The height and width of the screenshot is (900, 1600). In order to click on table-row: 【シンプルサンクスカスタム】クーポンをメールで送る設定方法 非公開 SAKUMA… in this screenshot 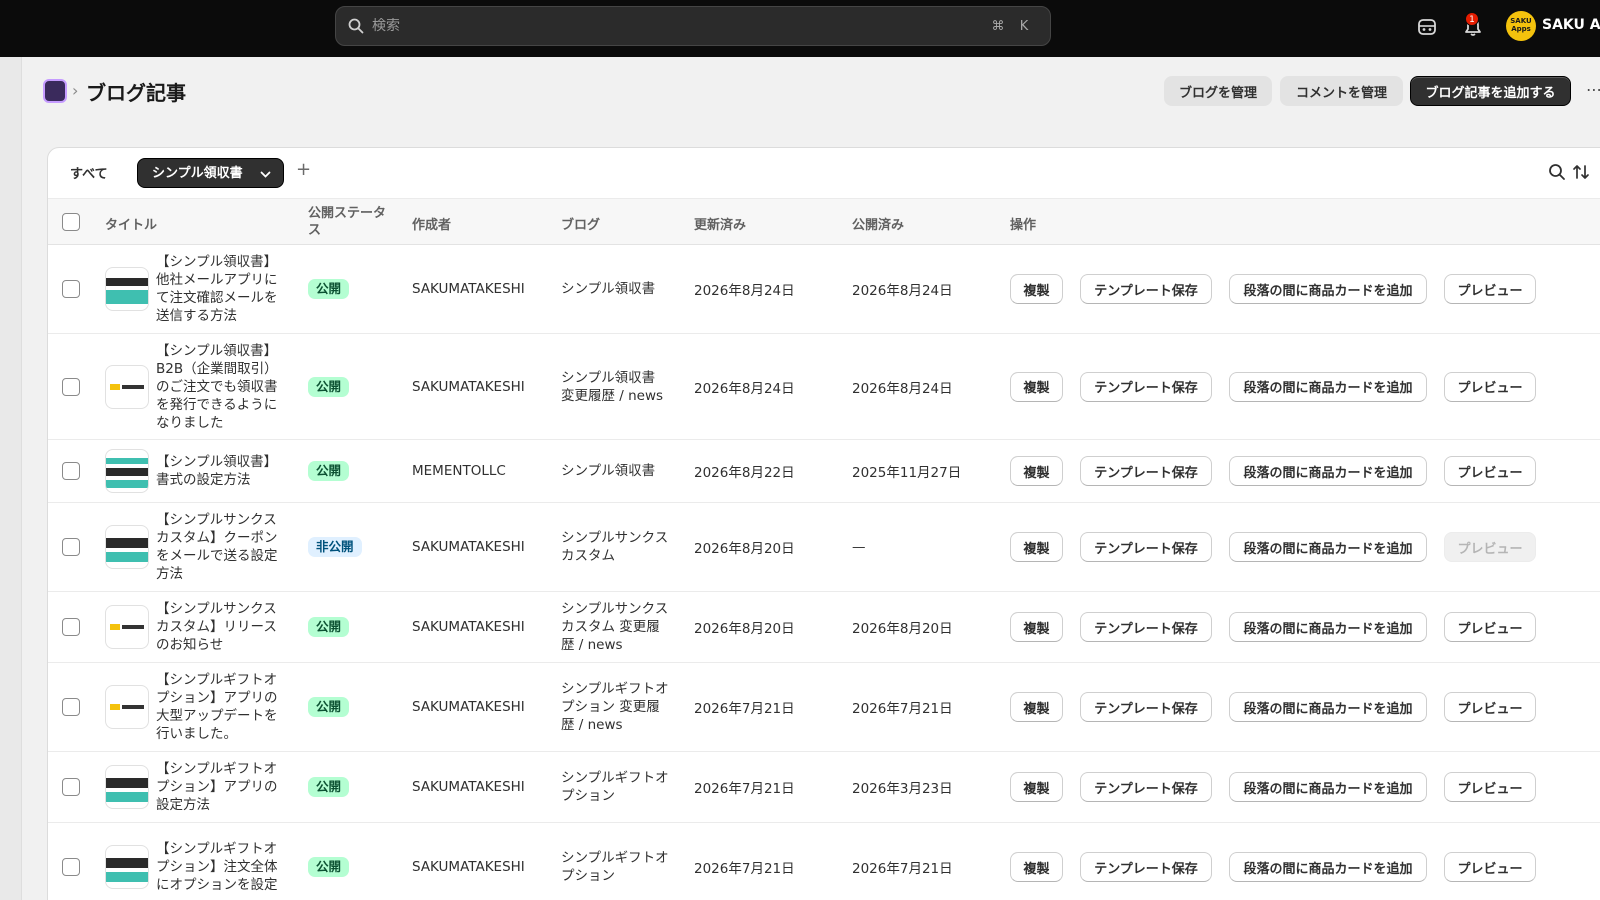, I will do `click(824, 547)`.